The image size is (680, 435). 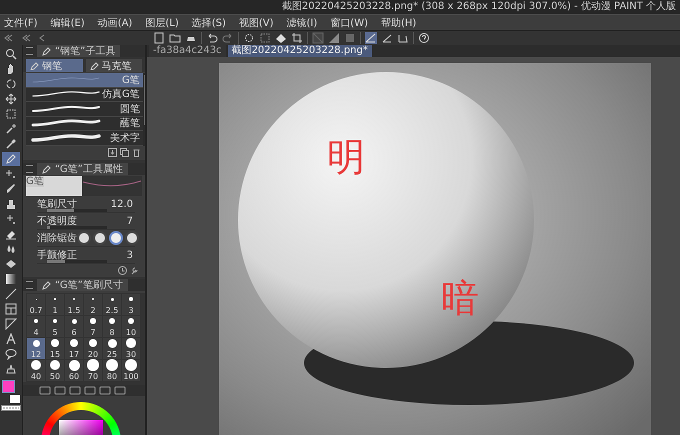 I want to click on chevron-icon, so click(x=42, y=38).